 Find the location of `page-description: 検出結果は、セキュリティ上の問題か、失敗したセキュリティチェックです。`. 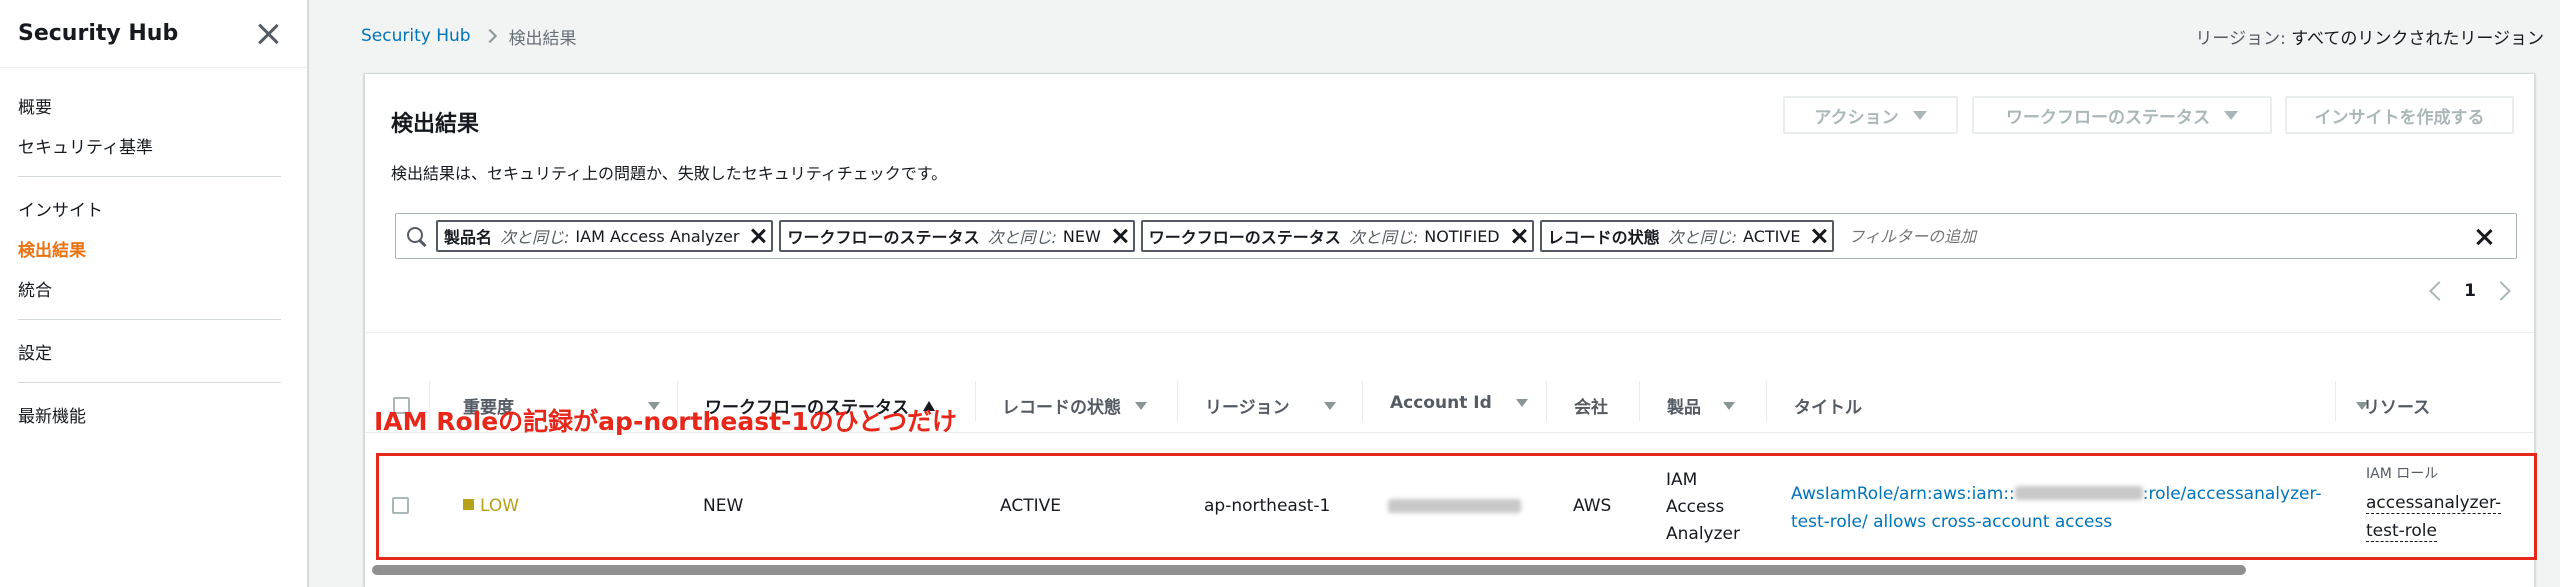

page-description: 検出結果は、セキュリティ上の問題か、失敗したセキュリティチェックです。 is located at coordinates (669, 173).